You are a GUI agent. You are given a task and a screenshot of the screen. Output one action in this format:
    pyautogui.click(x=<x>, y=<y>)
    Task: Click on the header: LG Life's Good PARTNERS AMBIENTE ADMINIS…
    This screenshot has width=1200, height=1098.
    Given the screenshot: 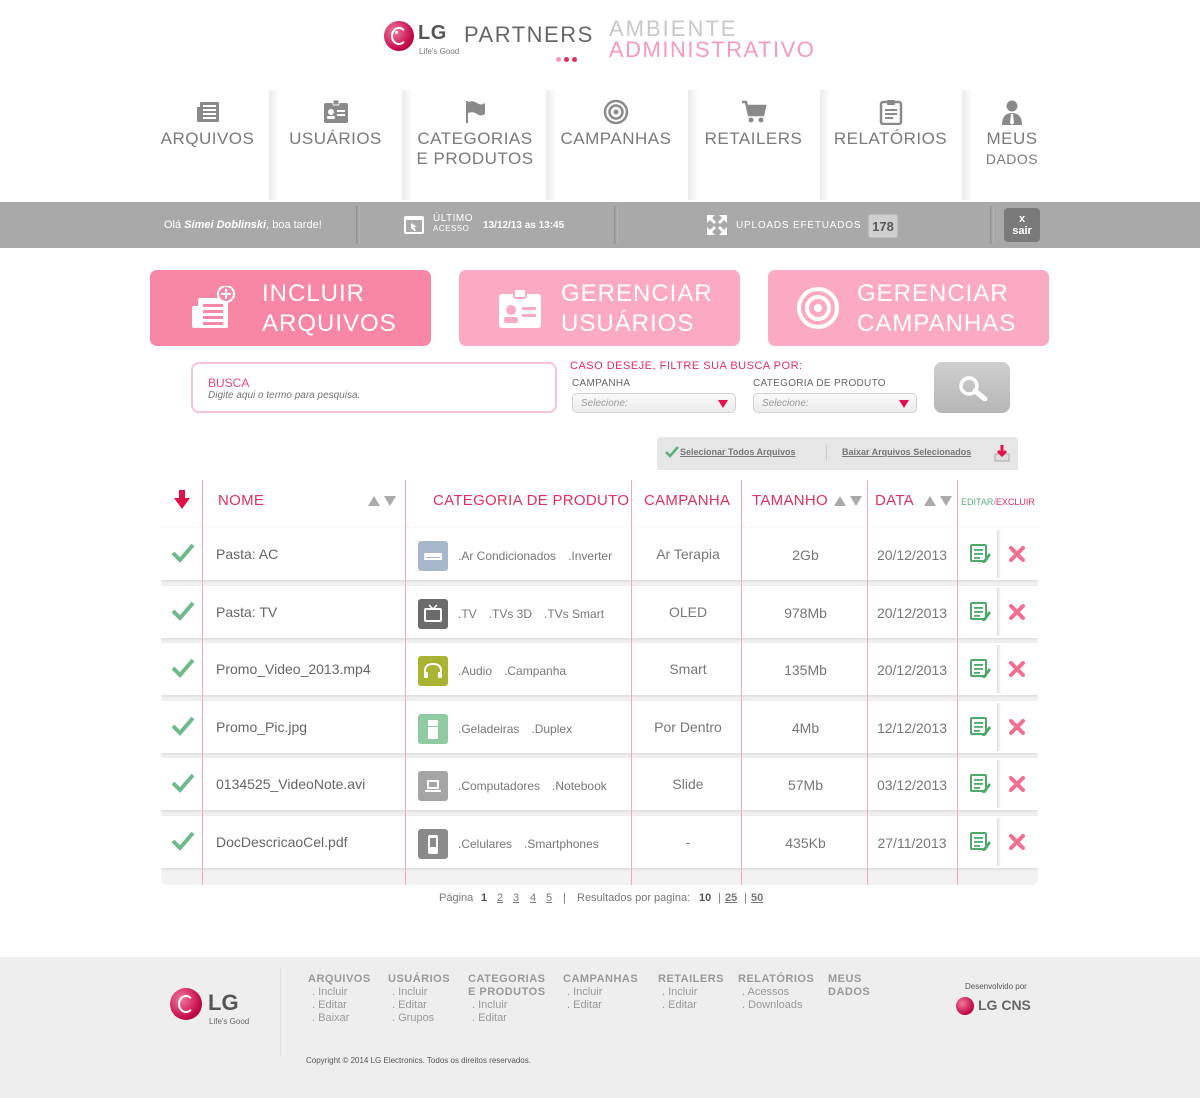 What is the action you would take?
    pyautogui.click(x=600, y=40)
    